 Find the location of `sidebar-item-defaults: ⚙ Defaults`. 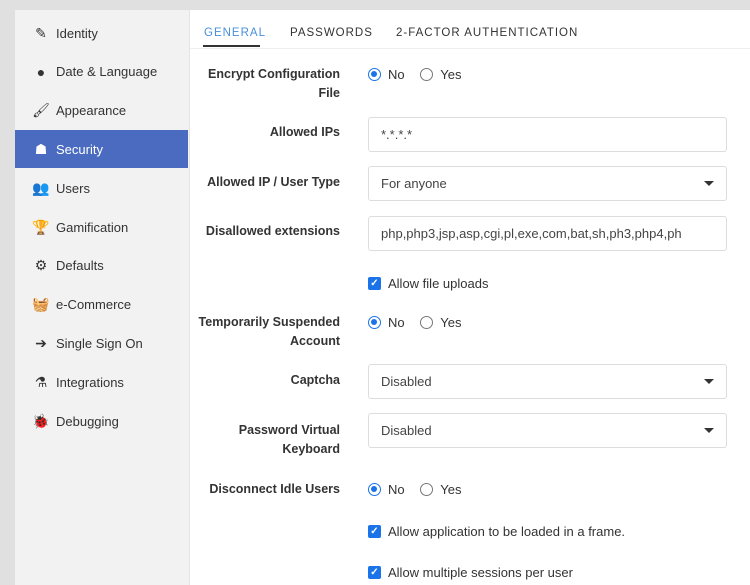

sidebar-item-defaults: ⚙ Defaults is located at coordinates (101, 266).